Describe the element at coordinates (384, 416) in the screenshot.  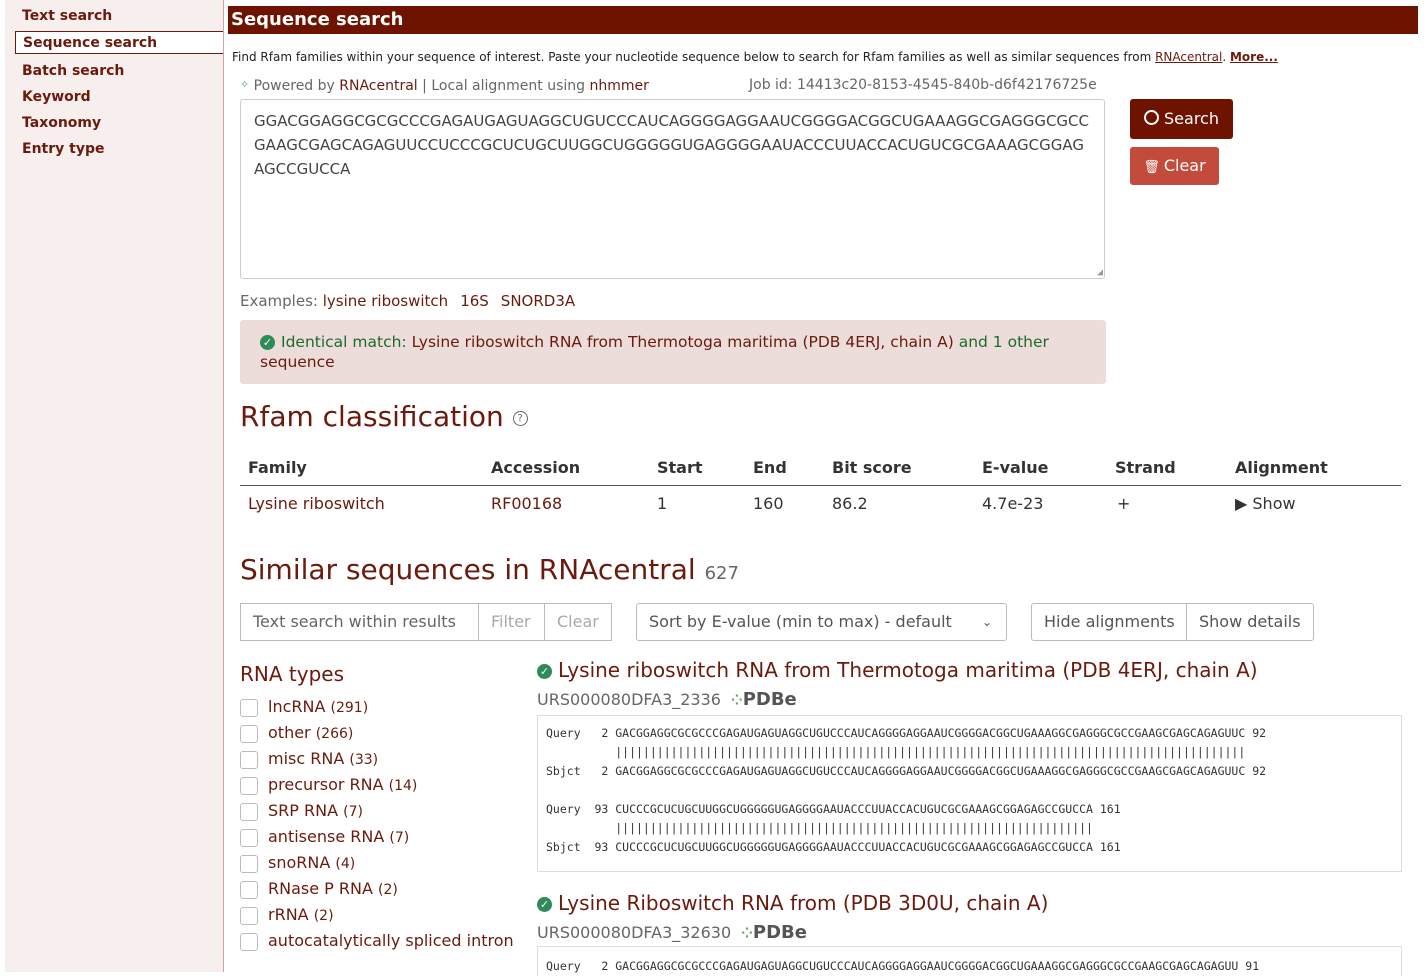
I see `classification-title: Rfam classification ?` at that location.